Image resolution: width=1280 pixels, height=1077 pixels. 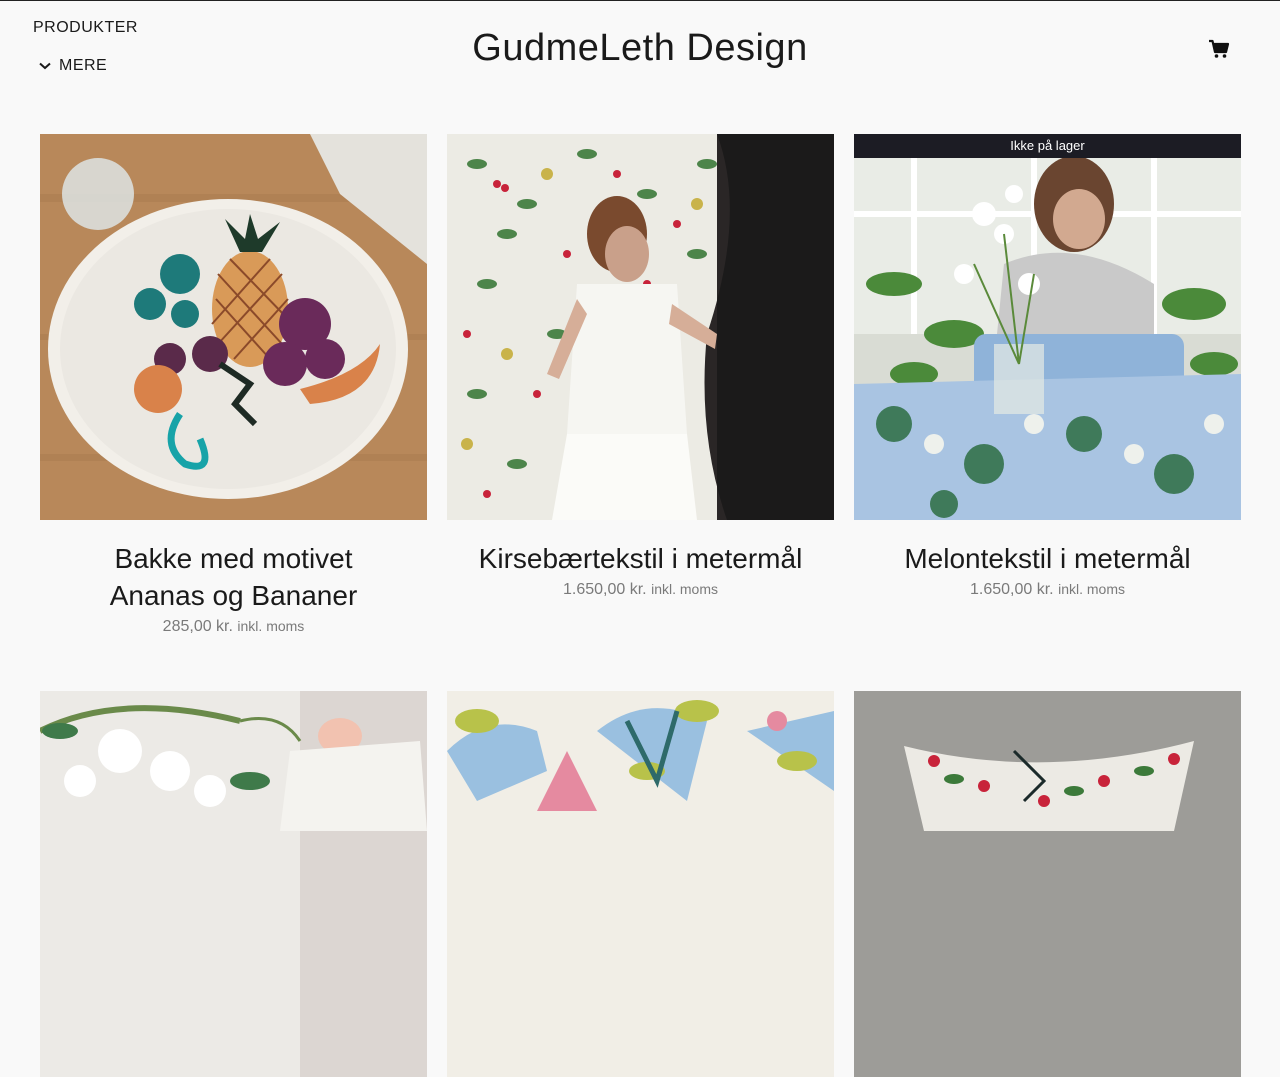 I want to click on product-title: Kirsebærtekstil i metermål, so click(x=640, y=558).